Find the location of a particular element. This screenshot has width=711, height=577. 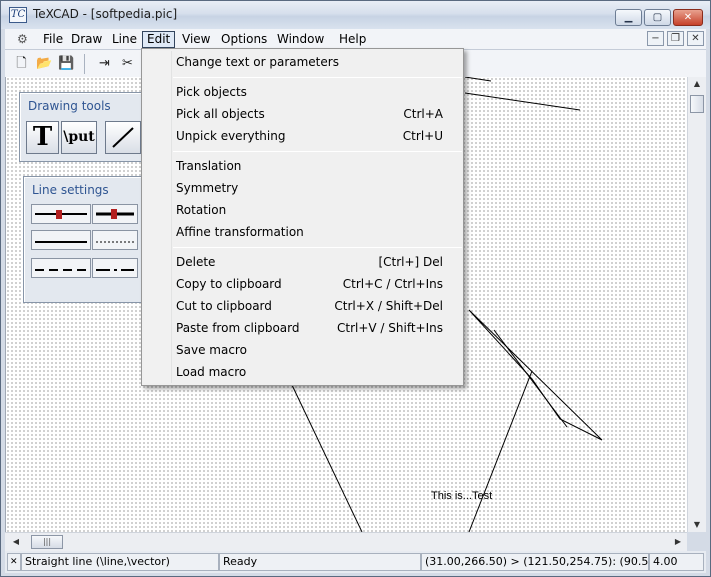

menu-item-label: Save macro is located at coordinates (211, 350).